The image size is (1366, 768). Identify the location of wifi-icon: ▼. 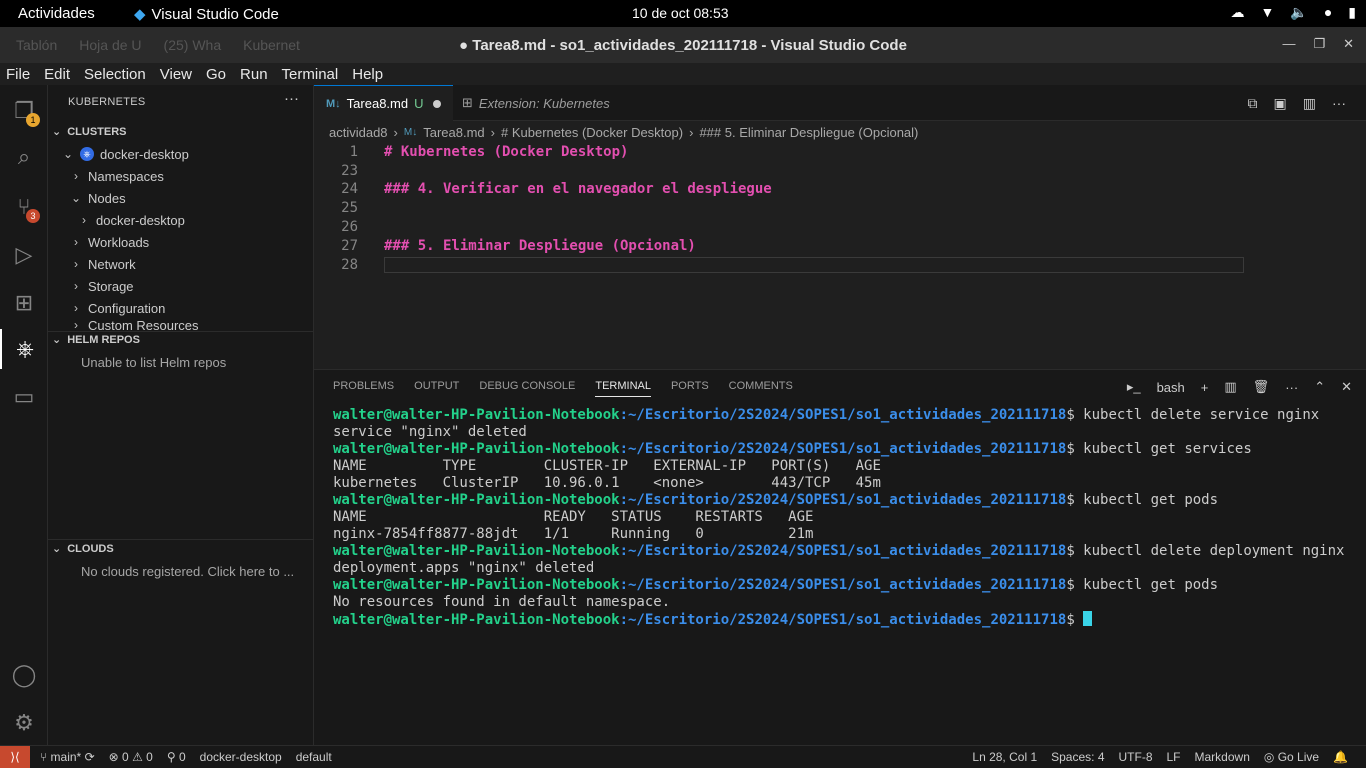
(1268, 12).